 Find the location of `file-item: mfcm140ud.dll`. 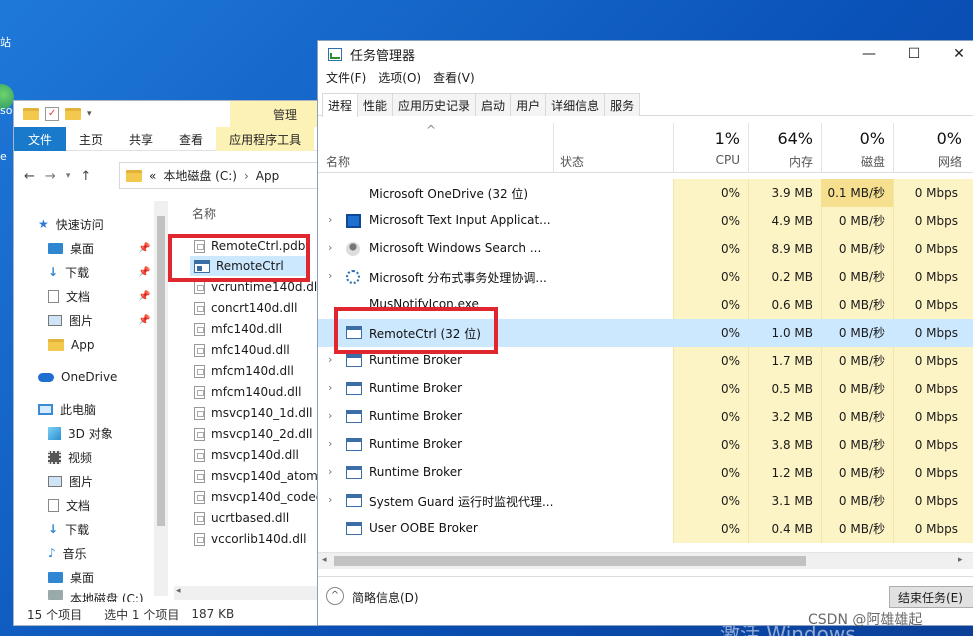

file-item: mfcm140ud.dll is located at coordinates (247, 392).